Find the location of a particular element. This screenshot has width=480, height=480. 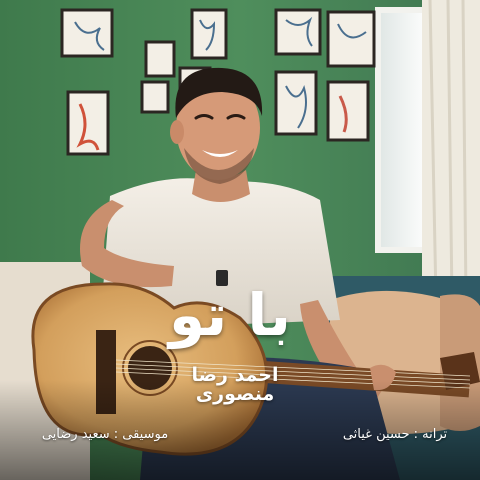

song-title: با تو is located at coordinates (230, 315).